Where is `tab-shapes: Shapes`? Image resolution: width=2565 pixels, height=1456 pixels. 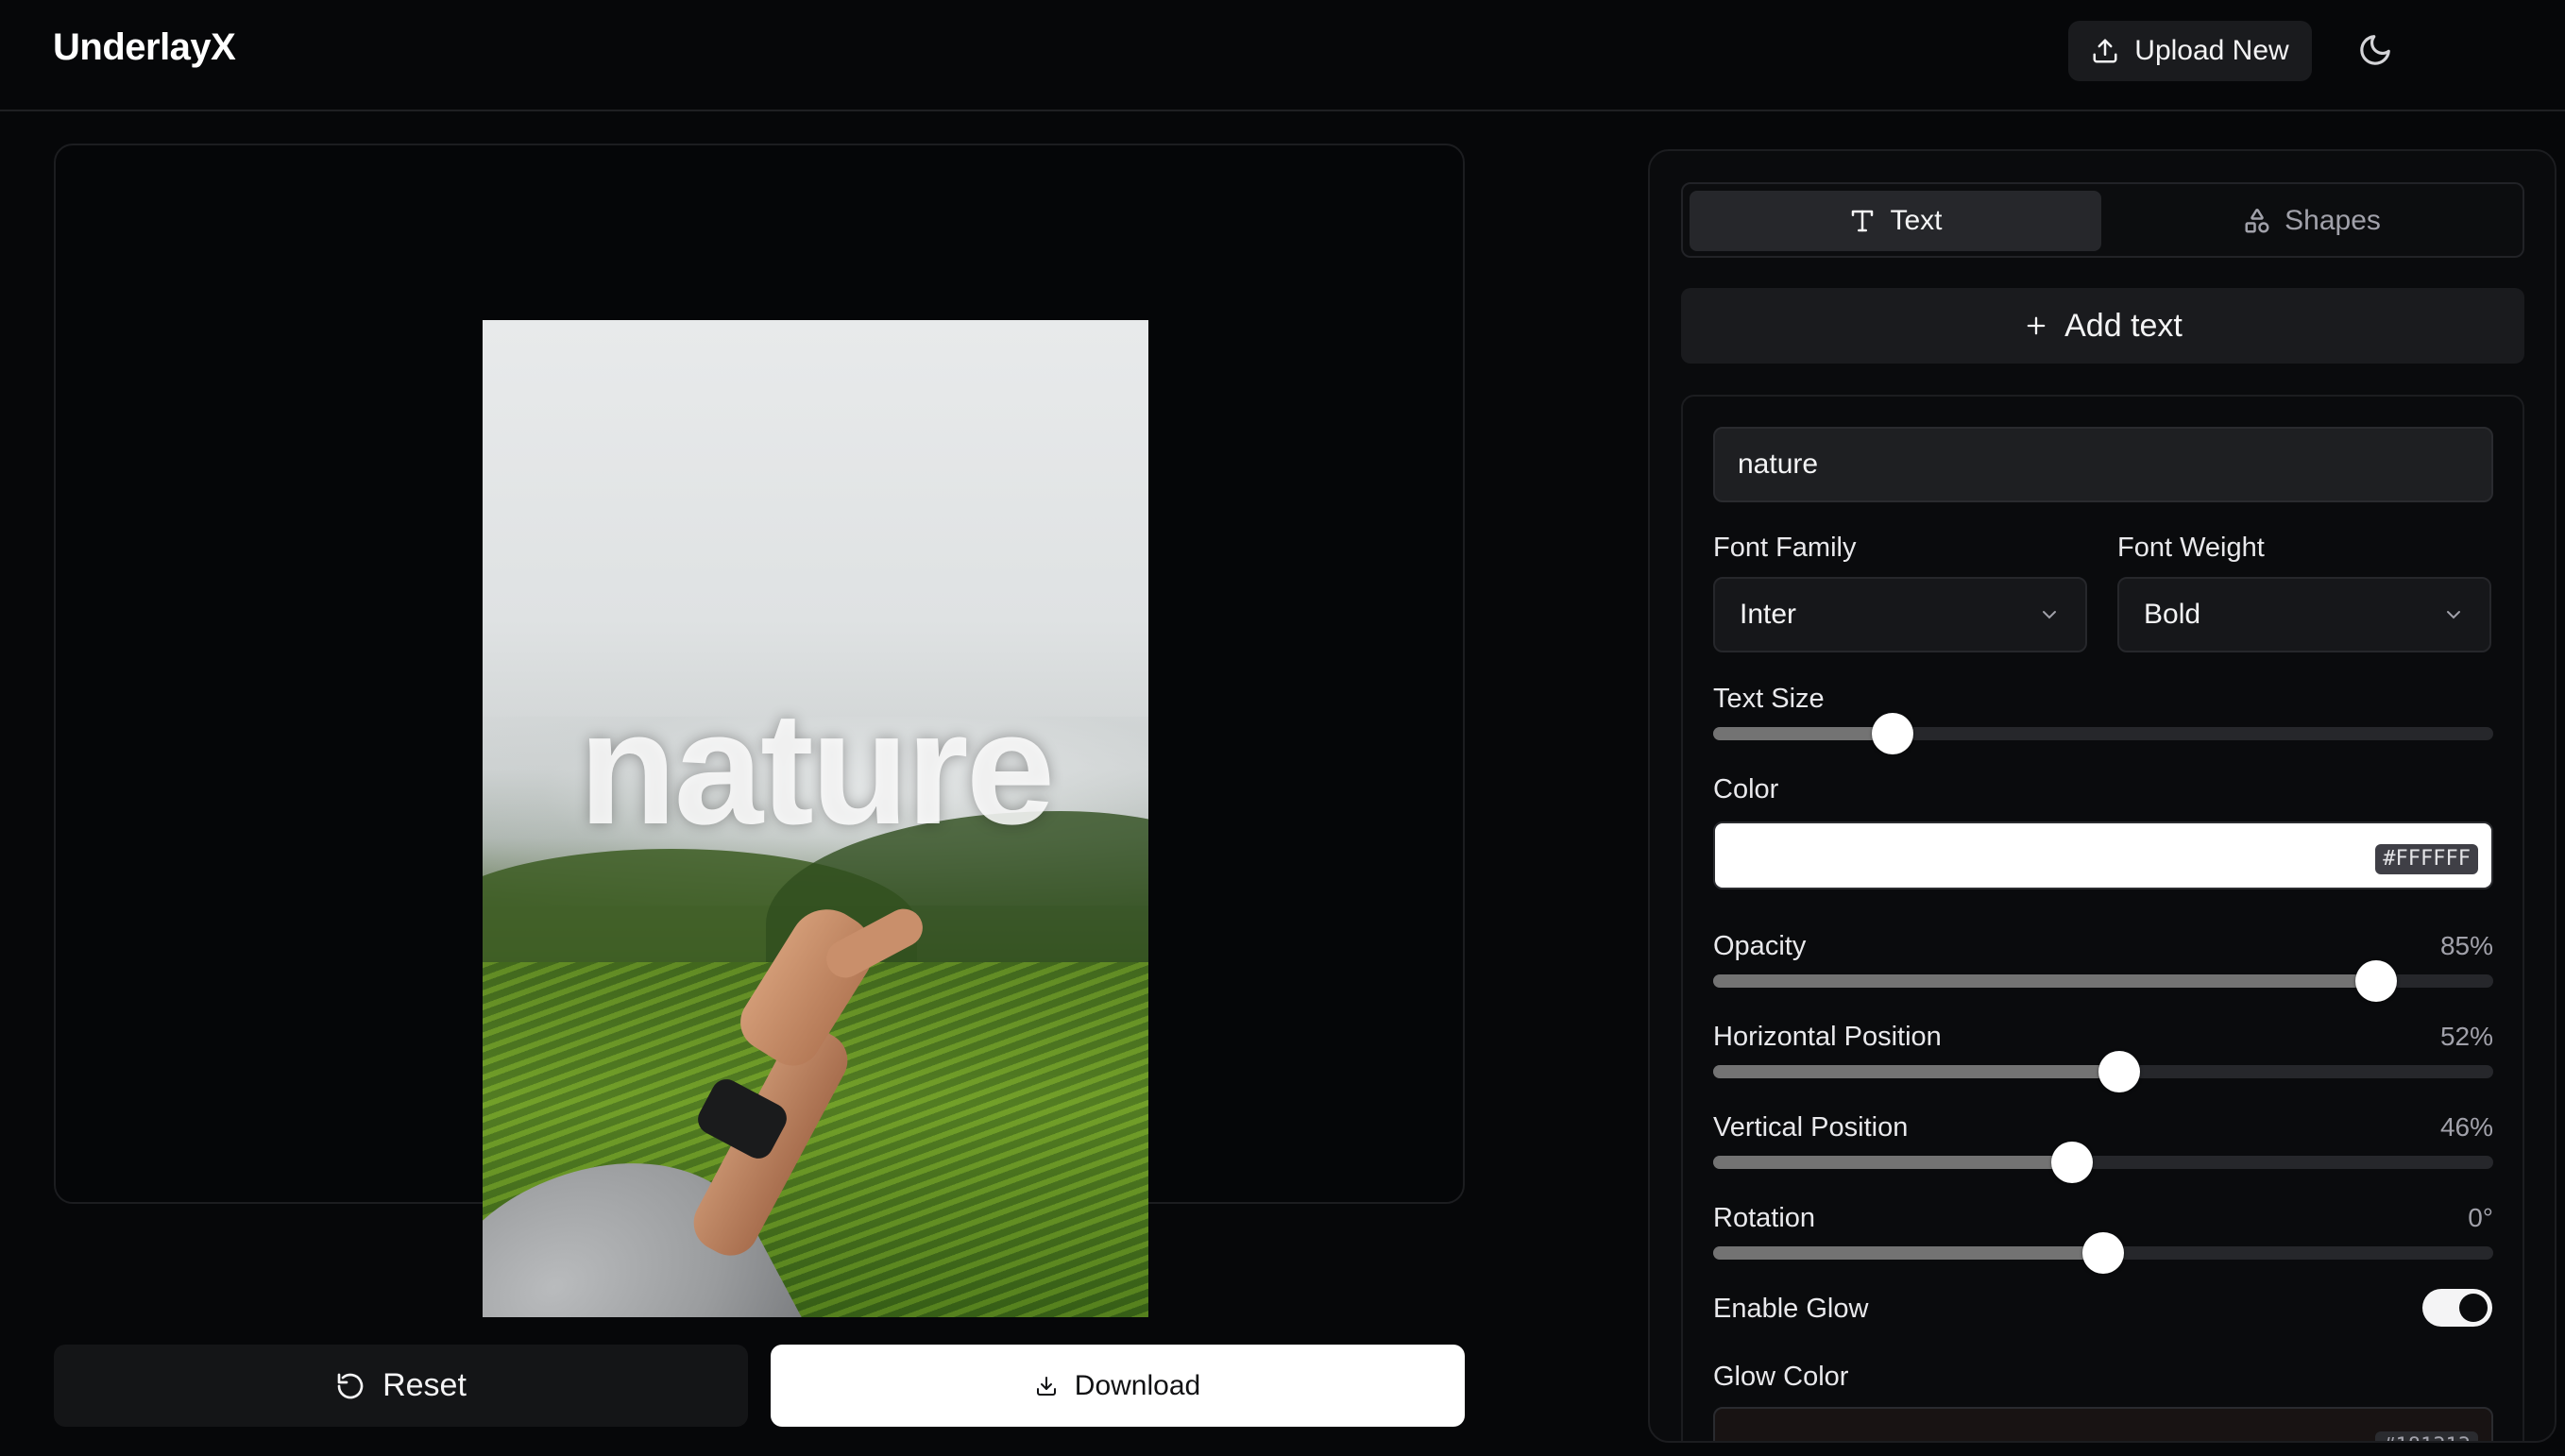 tab-shapes: Shapes is located at coordinates (2312, 221).